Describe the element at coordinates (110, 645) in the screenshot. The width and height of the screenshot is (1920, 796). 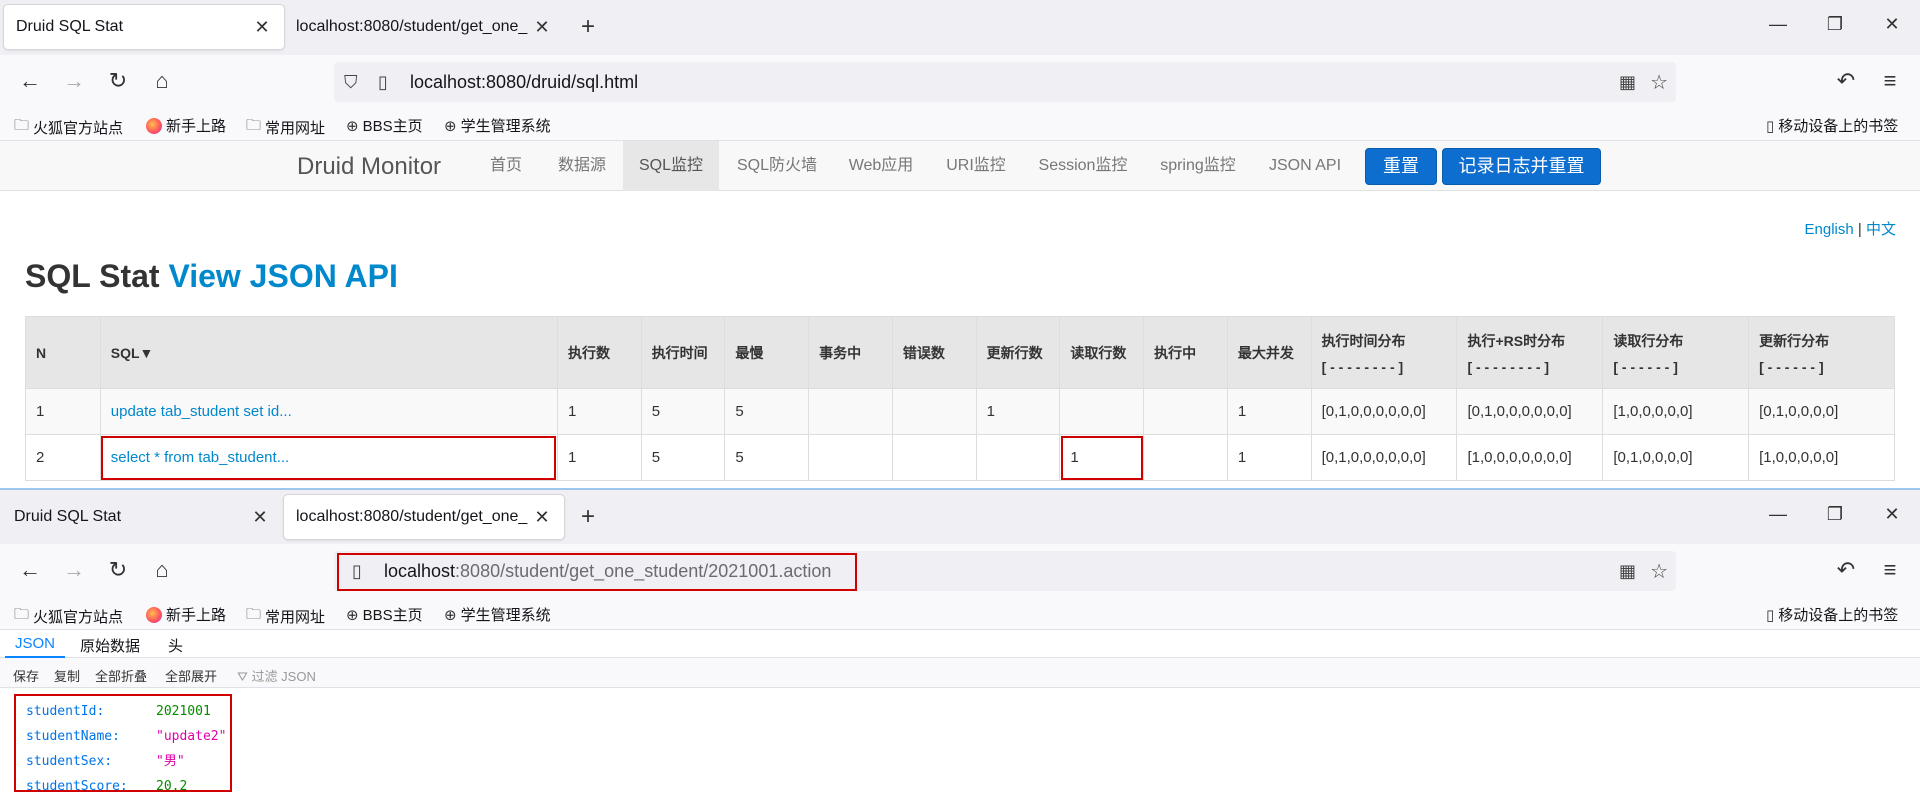
I see `tab-raw-data: 原始数据` at that location.